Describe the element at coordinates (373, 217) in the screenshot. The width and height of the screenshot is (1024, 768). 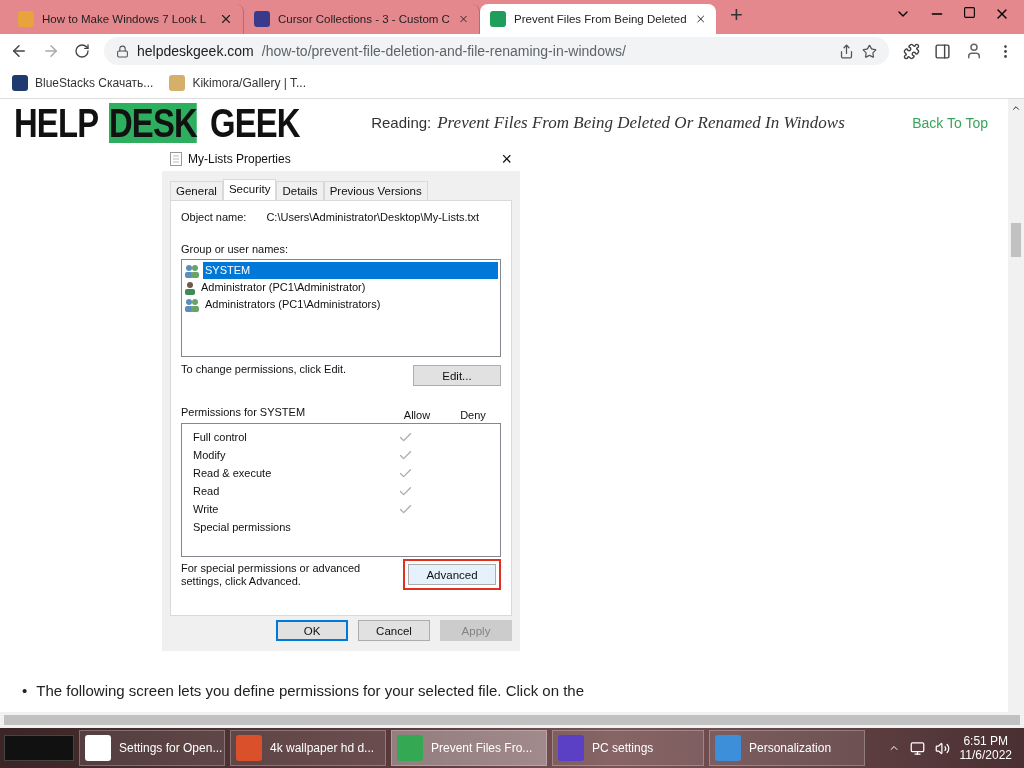
I see `object-name-value: C:\Users\Administrator\Desktop\My-Lists.txt` at that location.